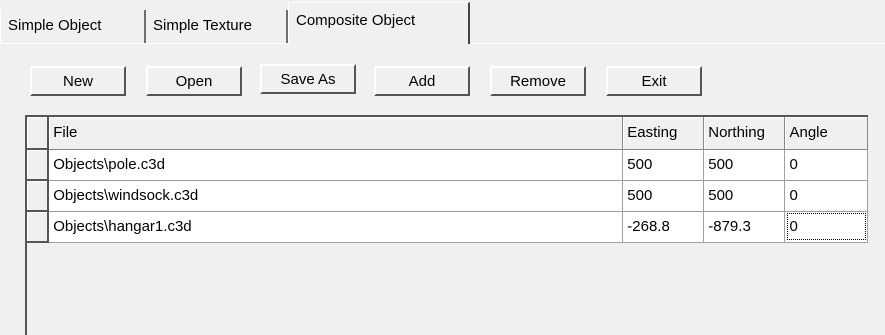 The width and height of the screenshot is (885, 335). What do you see at coordinates (308, 79) in the screenshot?
I see `save-as-button: Save As` at bounding box center [308, 79].